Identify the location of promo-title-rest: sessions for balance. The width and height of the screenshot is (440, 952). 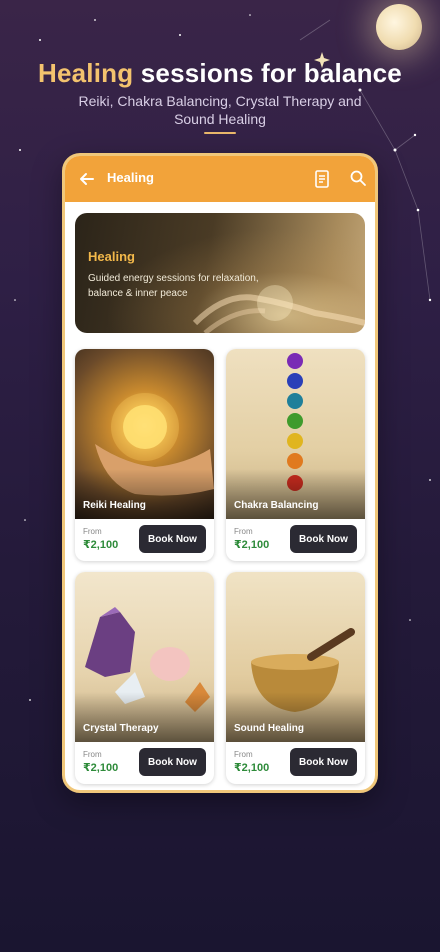
(271, 73).